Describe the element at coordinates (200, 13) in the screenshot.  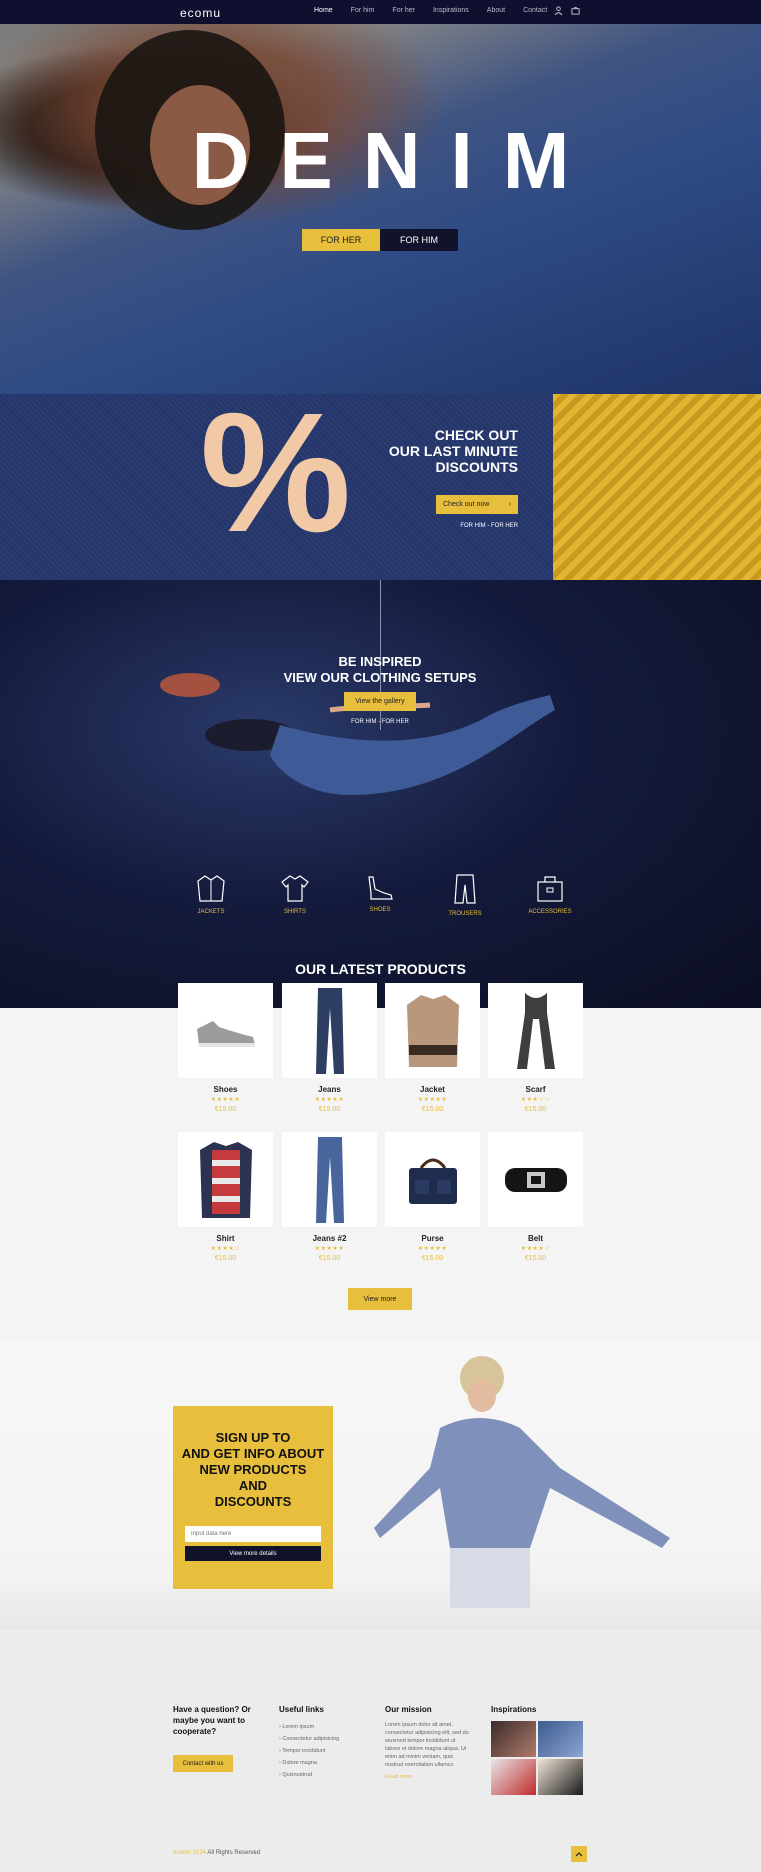
I see `brand-logo: ecomu` at that location.